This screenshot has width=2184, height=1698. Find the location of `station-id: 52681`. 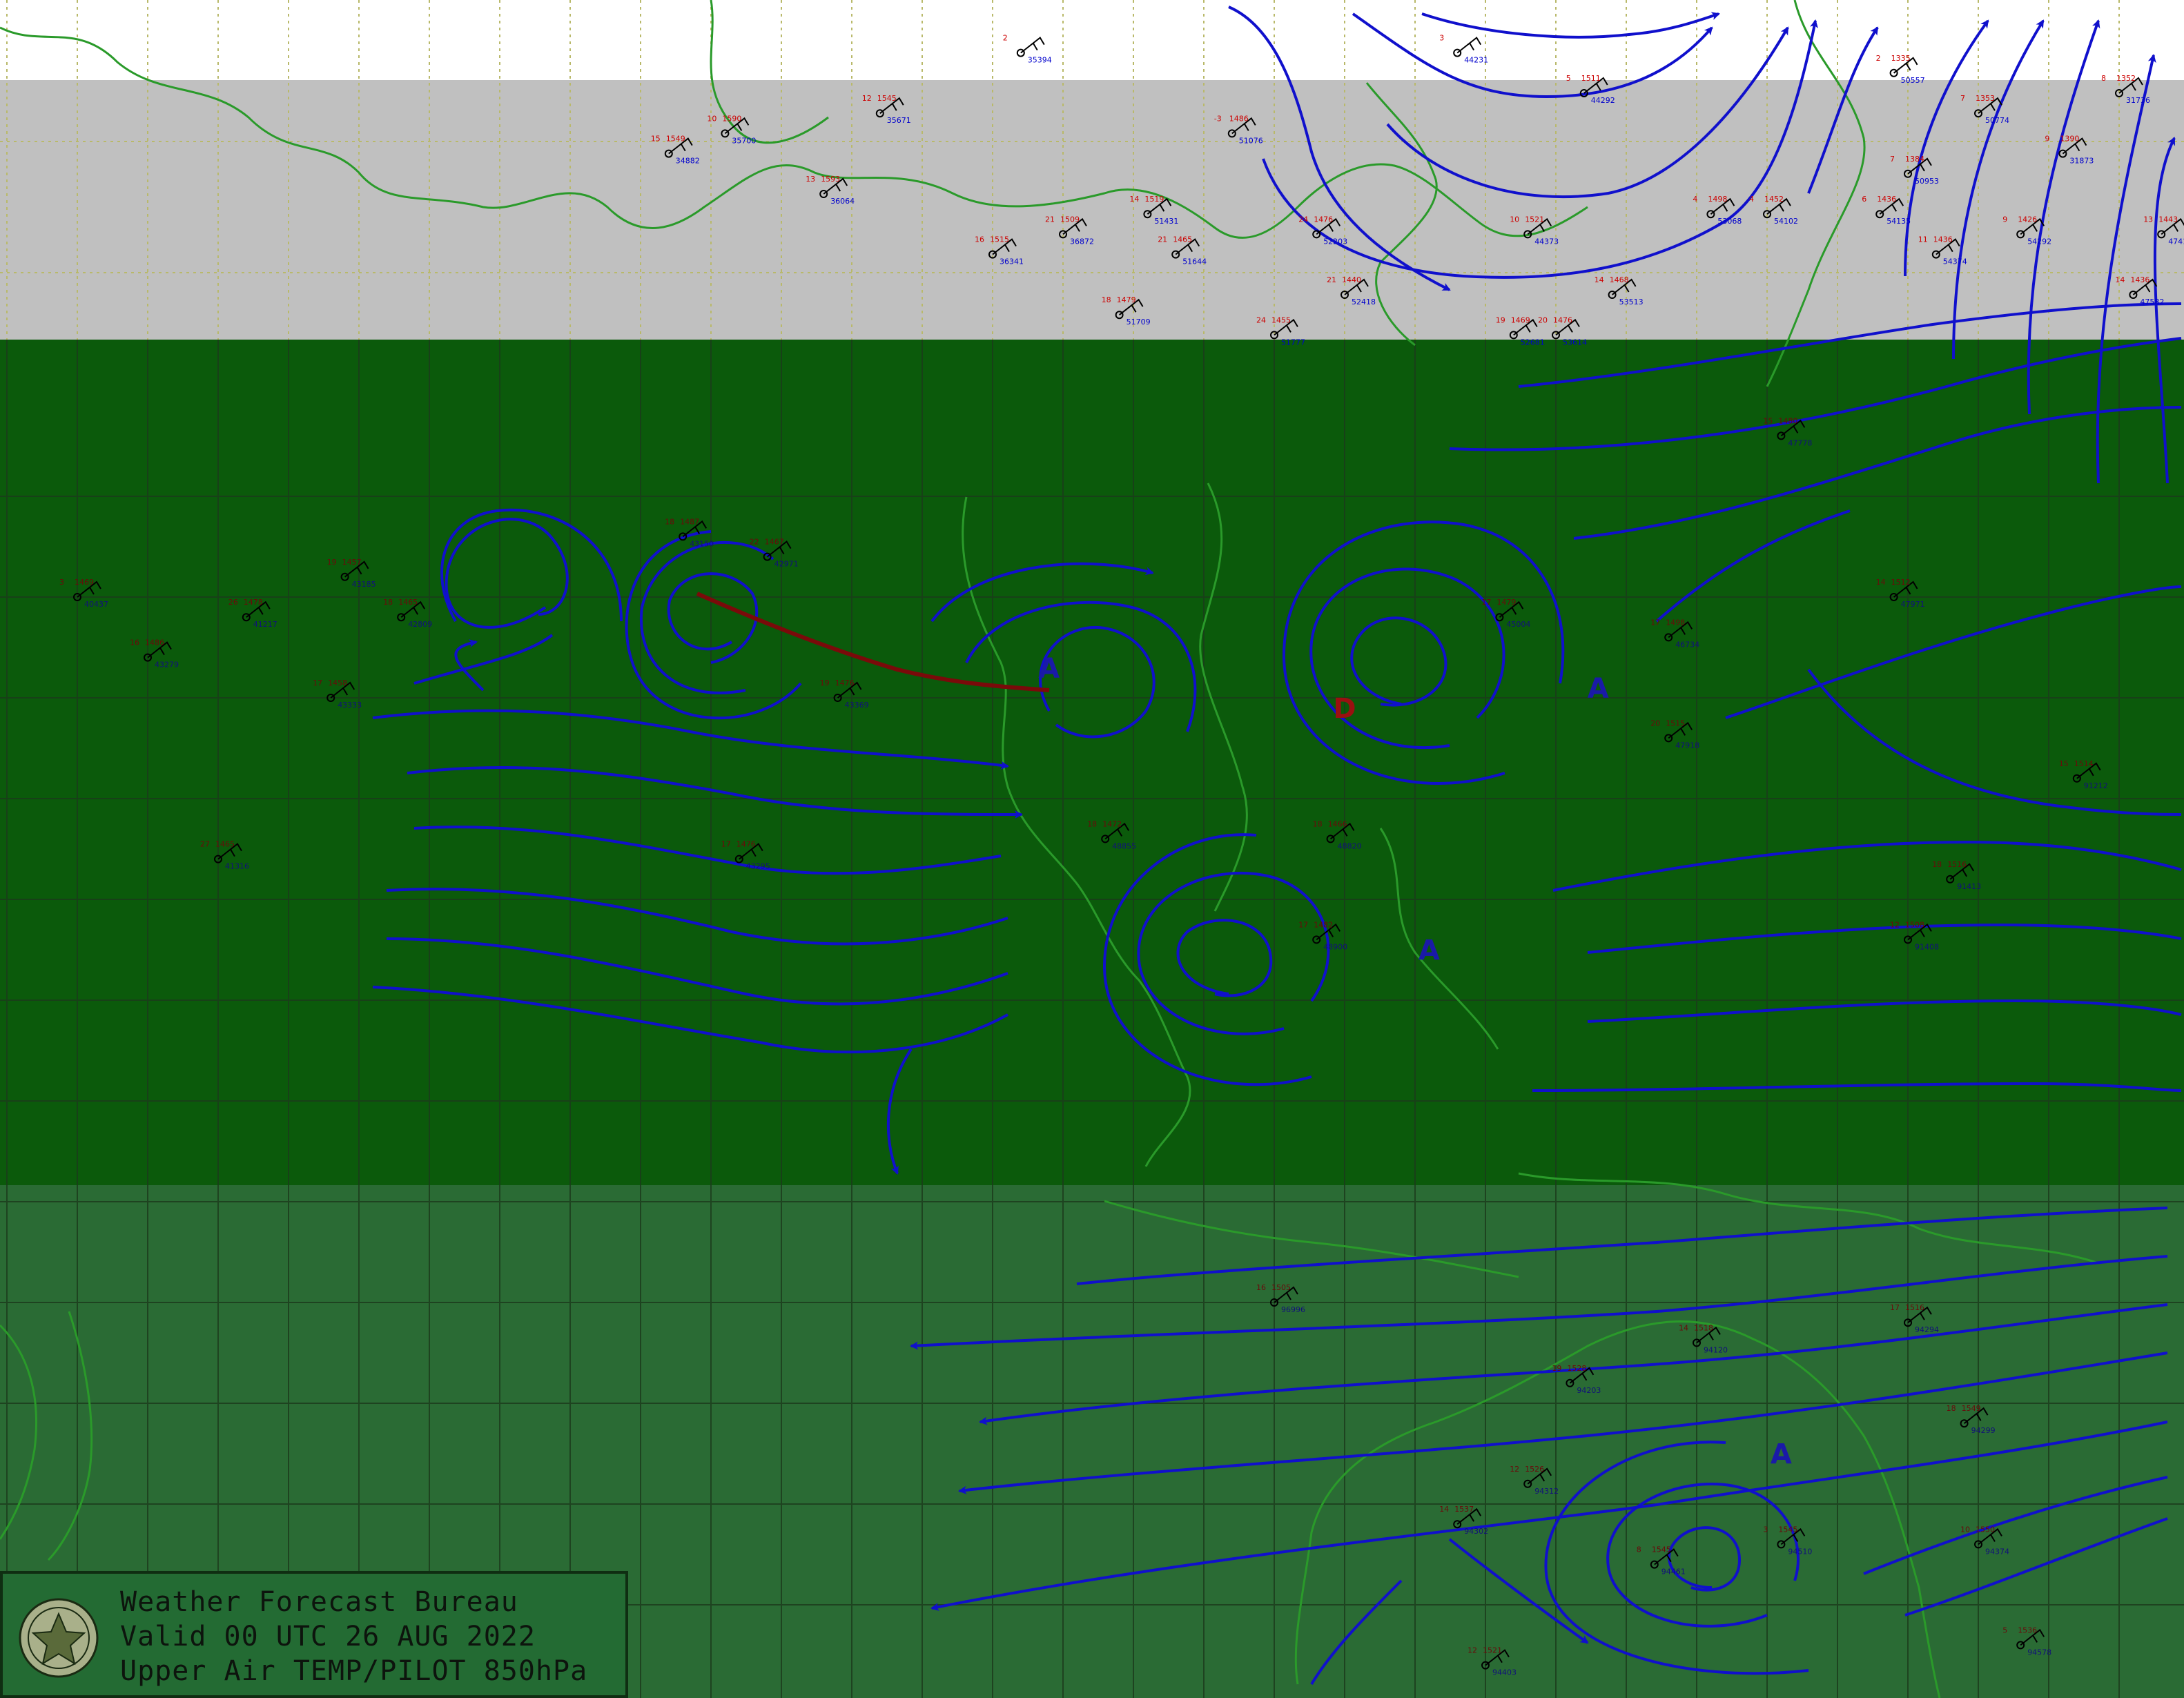

station-id: 52681 is located at coordinates (1533, 342).